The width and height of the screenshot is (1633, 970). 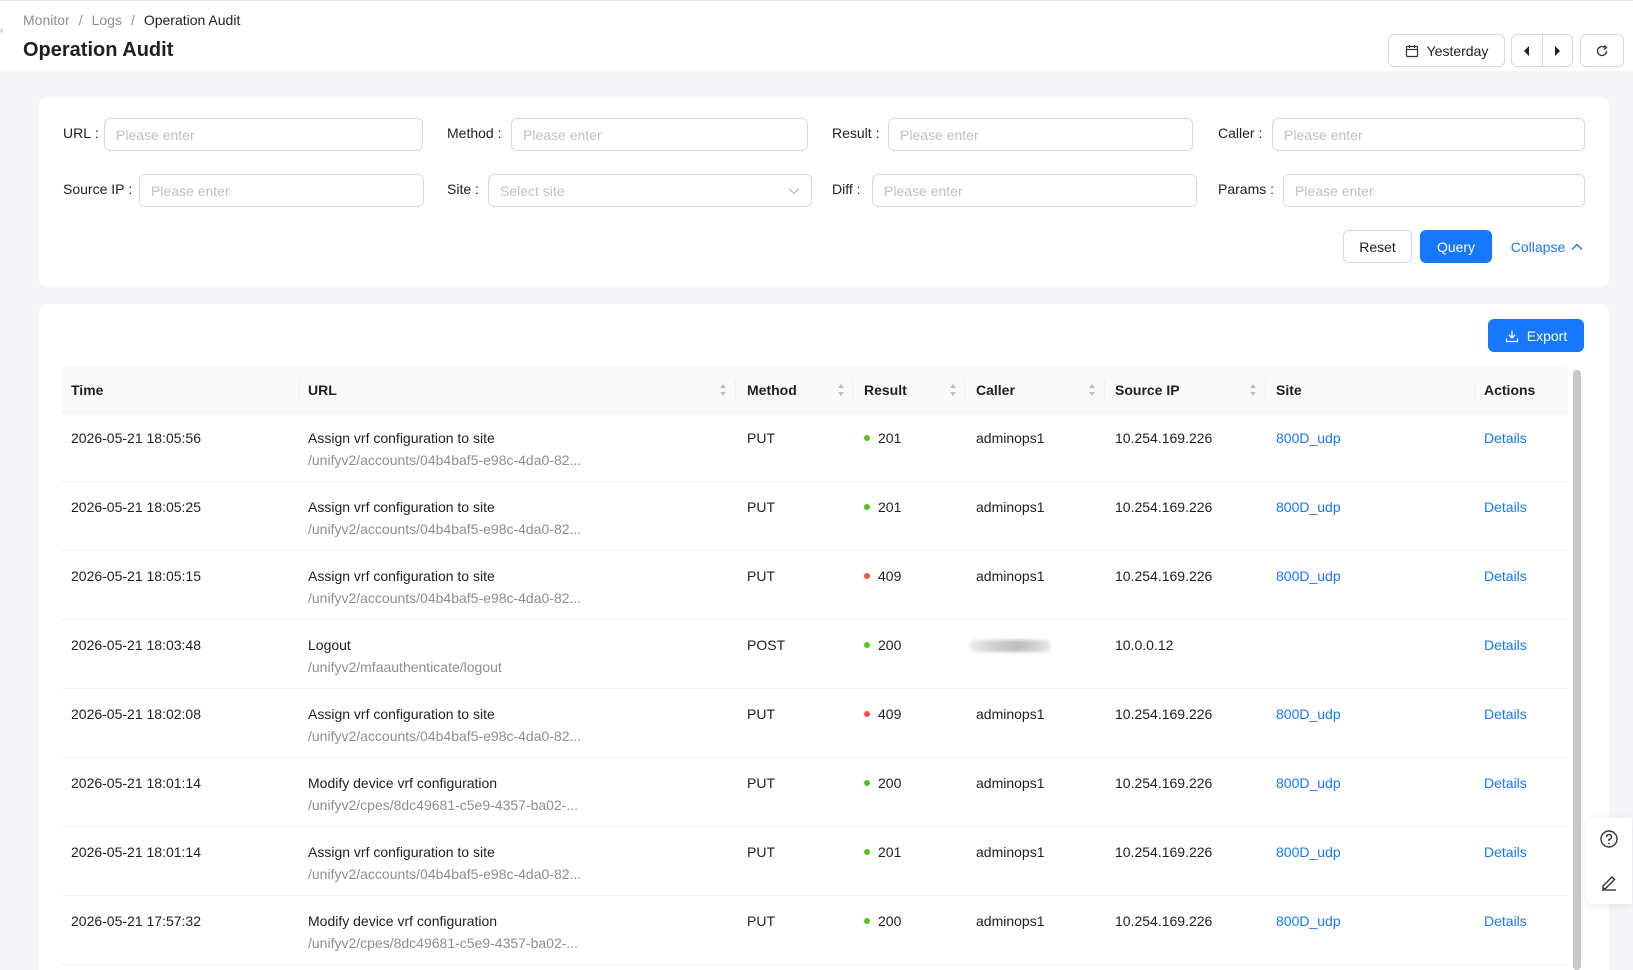 What do you see at coordinates (1240, 133) in the screenshot?
I see `caller-filter-label: Caller :` at bounding box center [1240, 133].